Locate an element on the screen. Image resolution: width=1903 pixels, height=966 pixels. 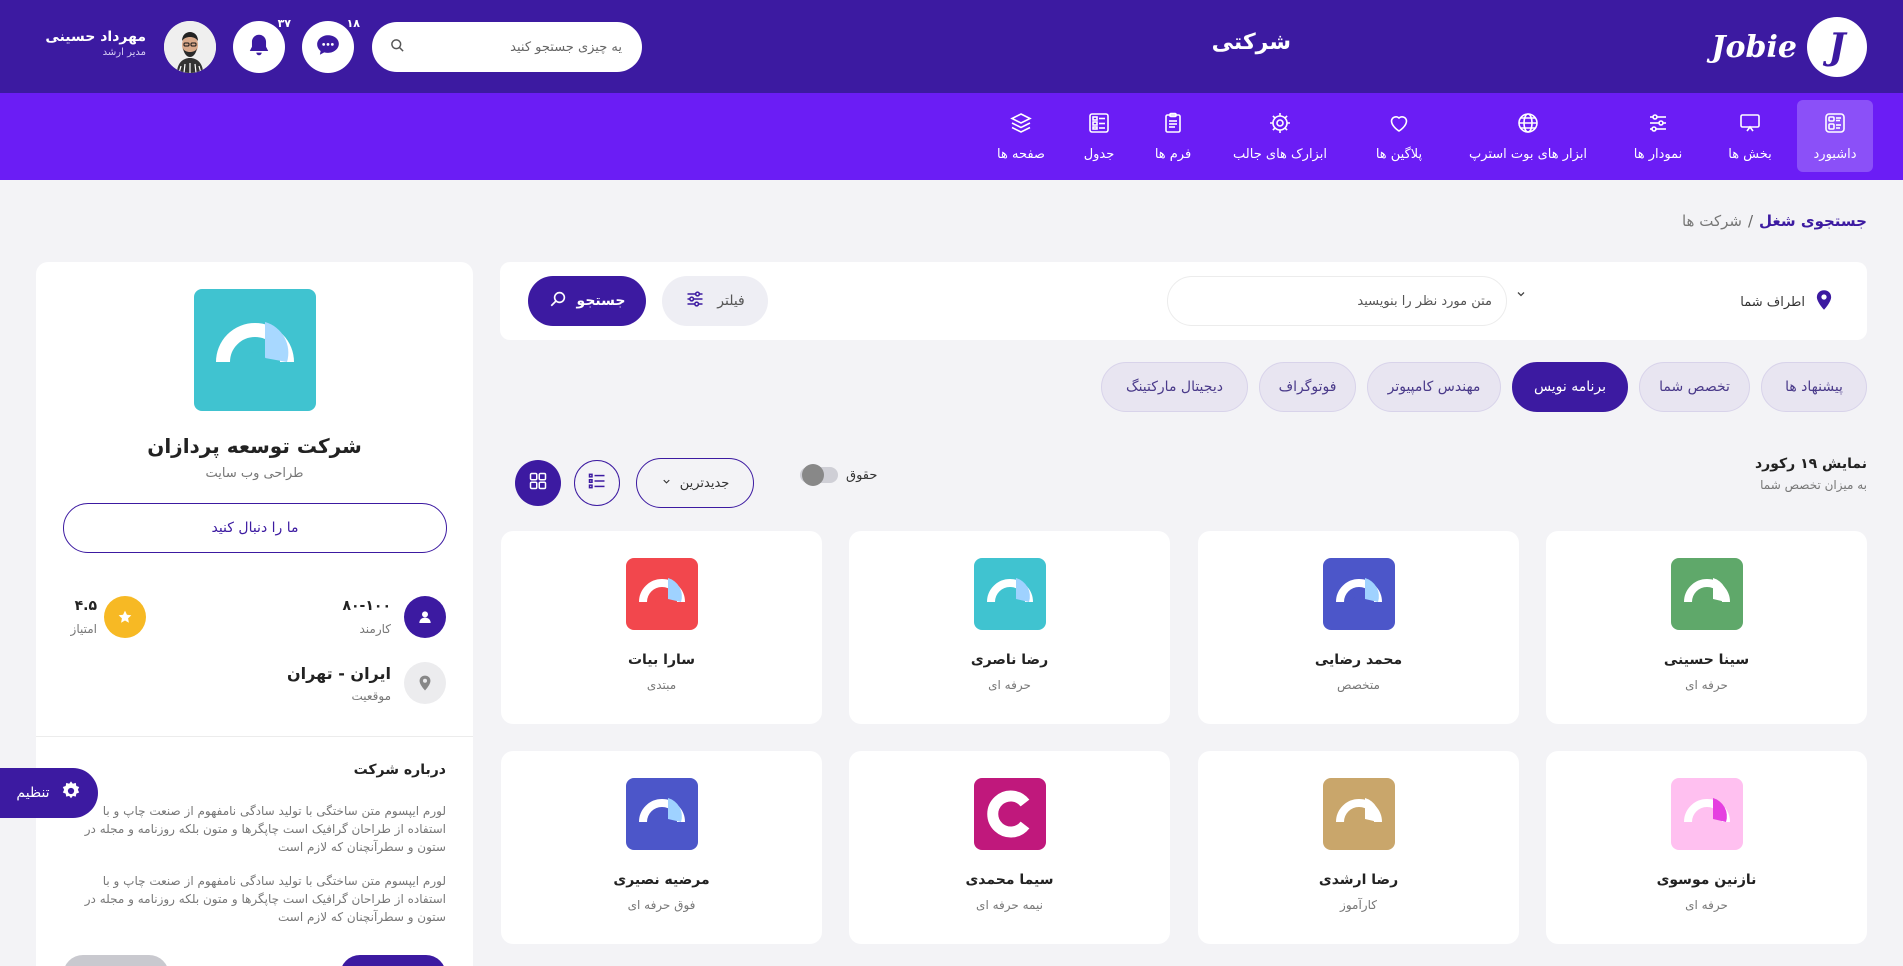
candidate-card: رضا ناصری حرفه ای is located at coordinates (1009, 627).